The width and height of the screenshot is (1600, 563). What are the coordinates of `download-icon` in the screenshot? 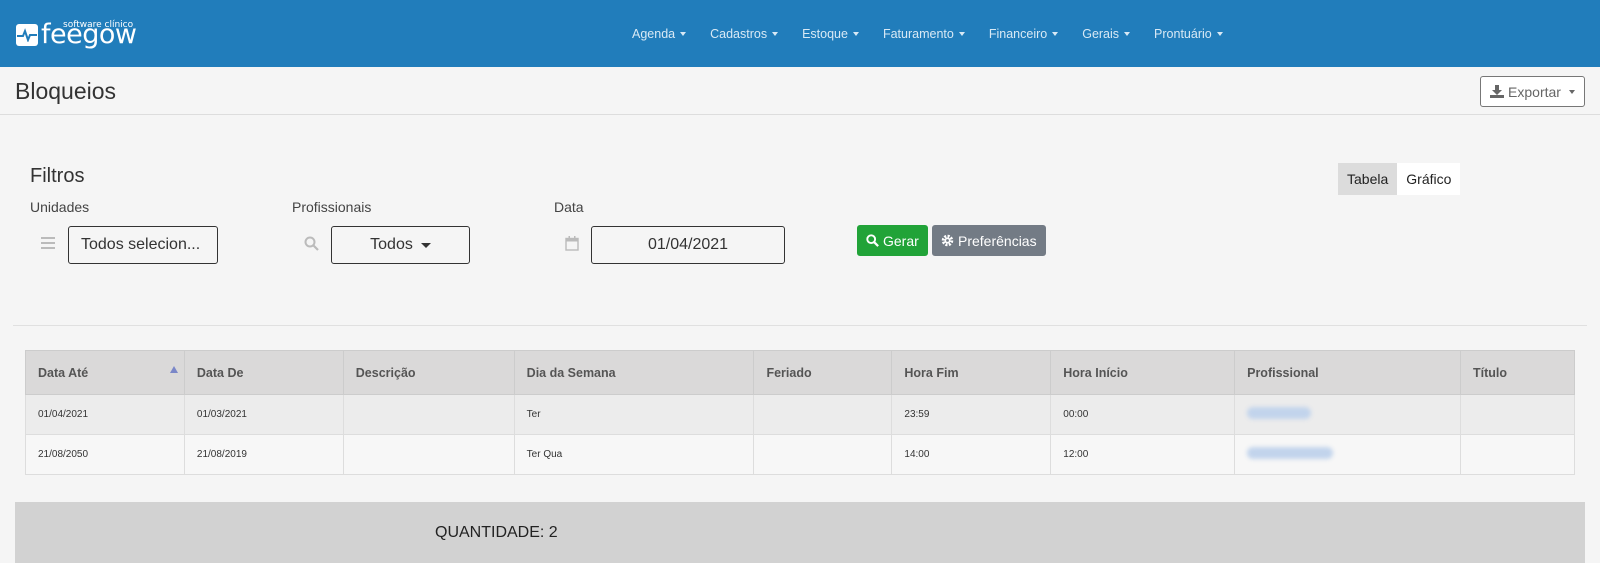 It's located at (1497, 91).